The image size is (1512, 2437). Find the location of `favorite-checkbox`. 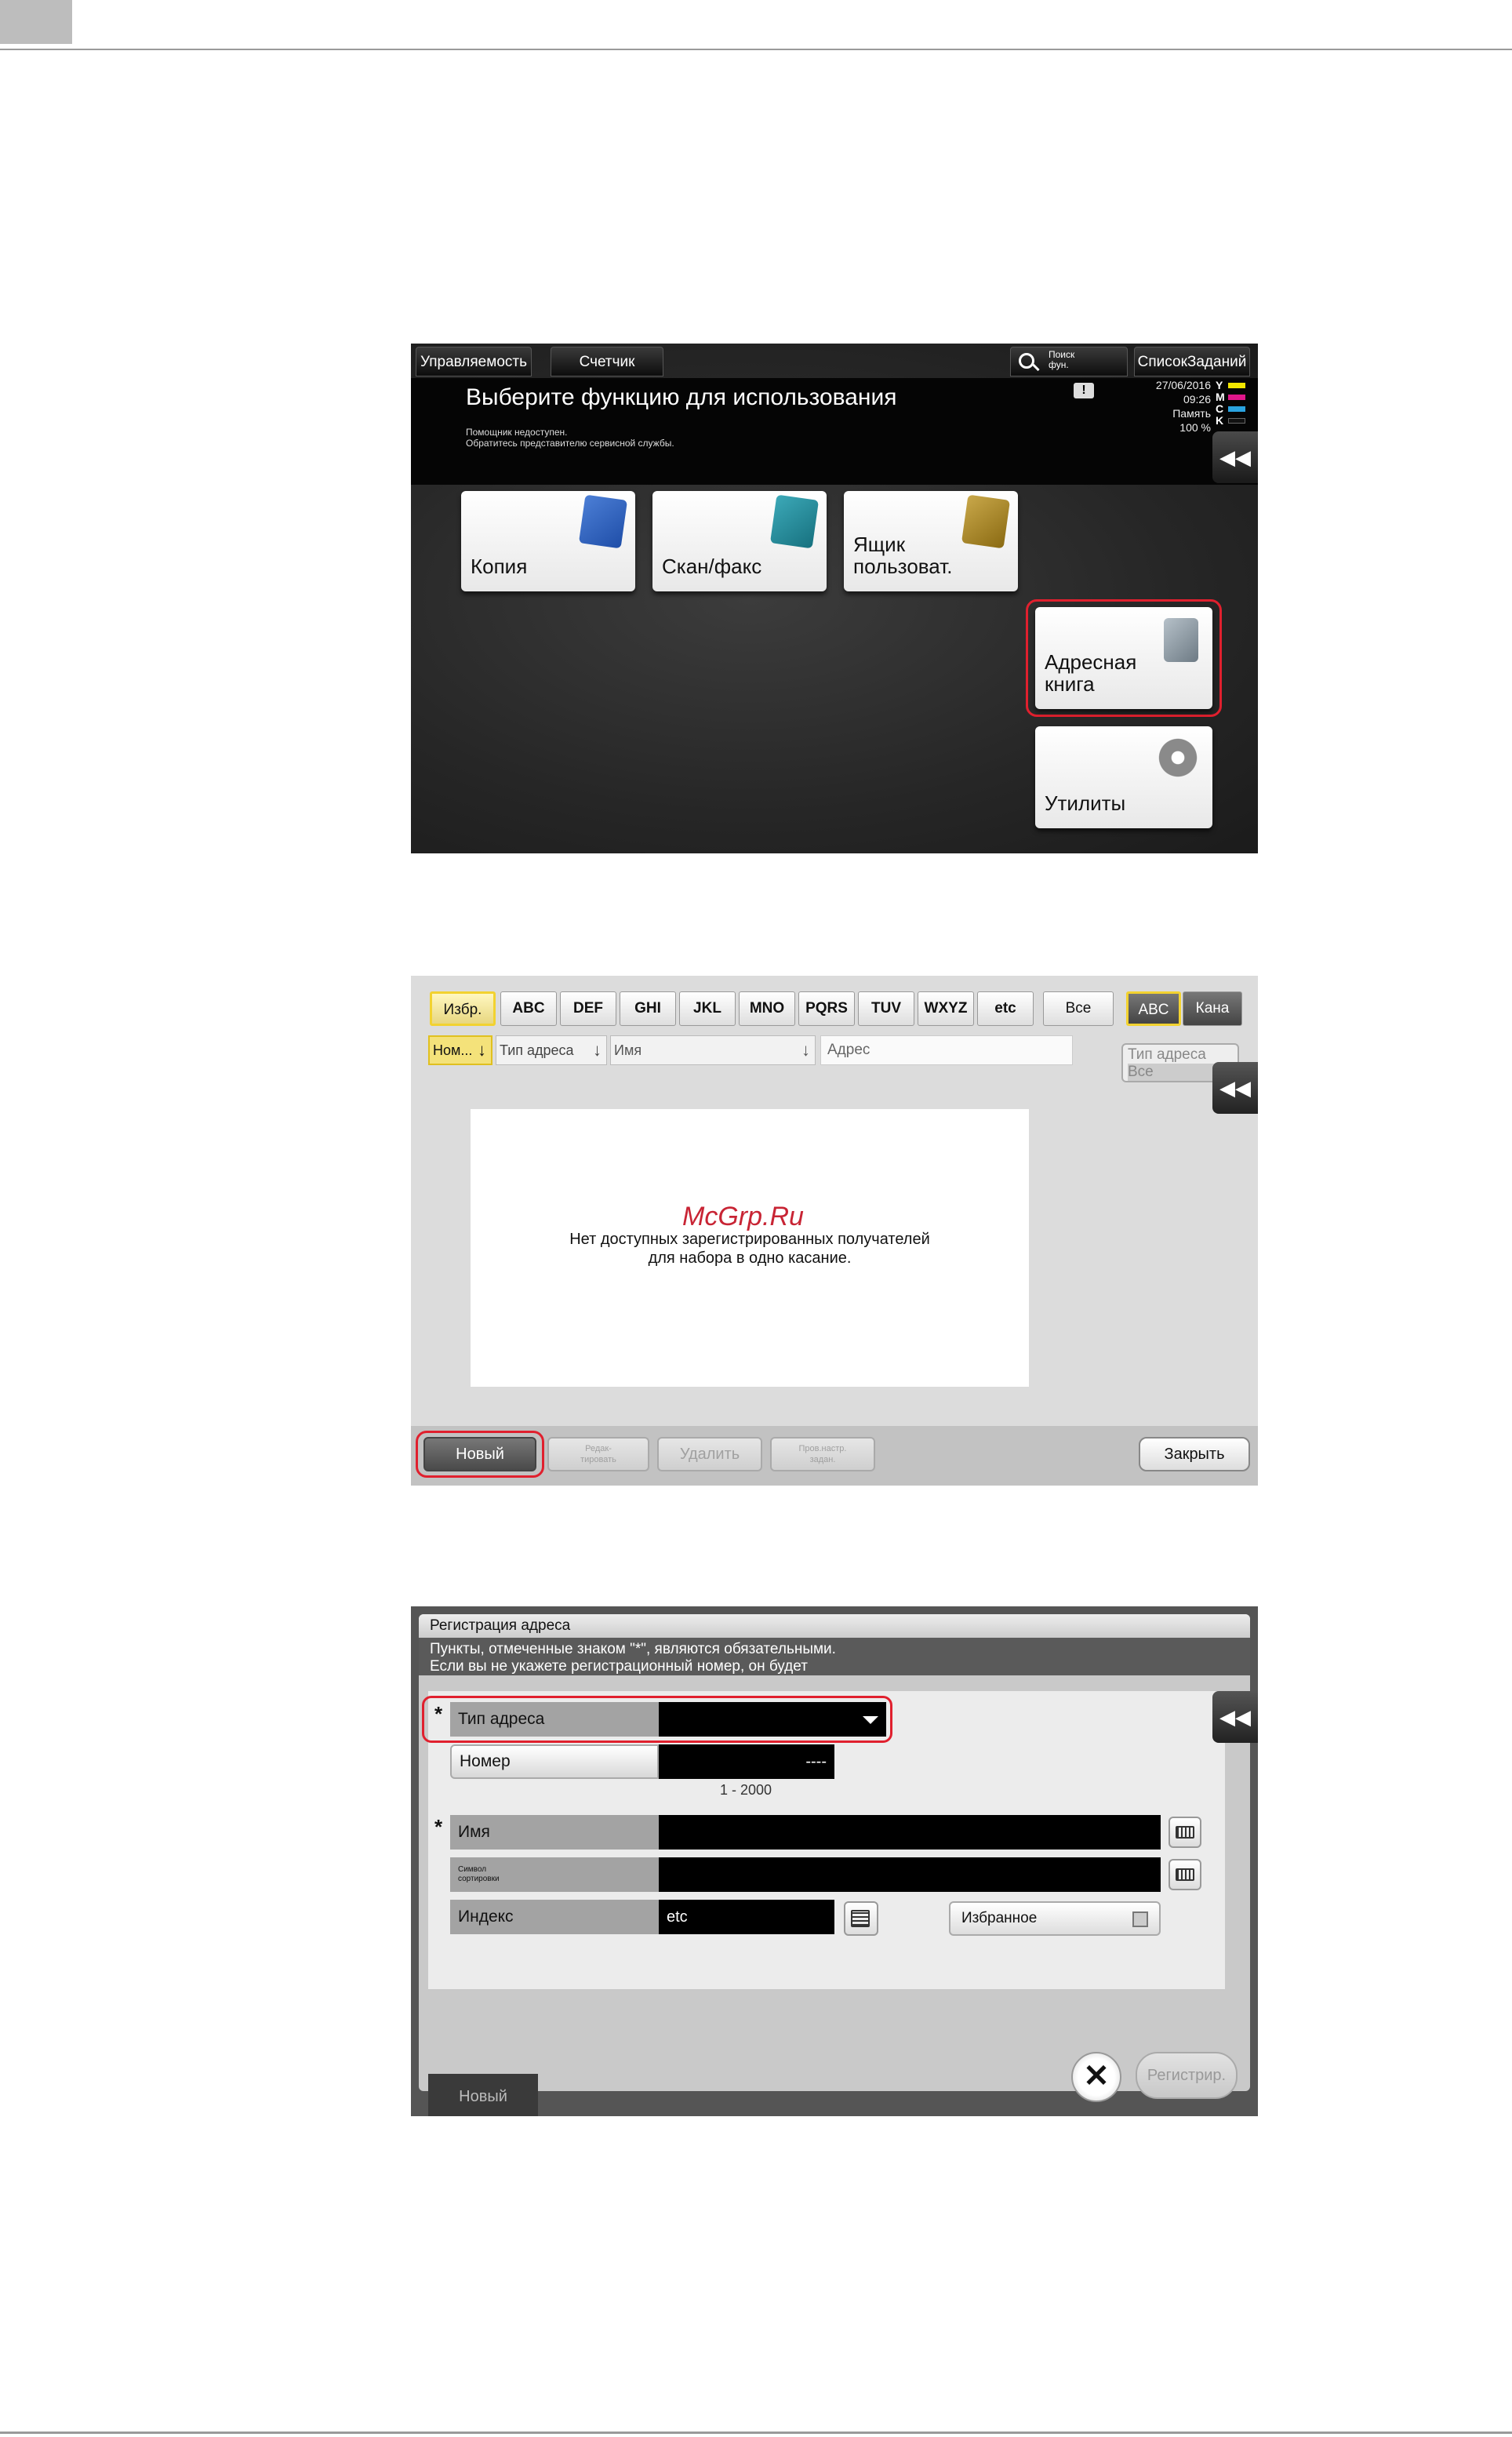

favorite-checkbox is located at coordinates (1140, 1919).